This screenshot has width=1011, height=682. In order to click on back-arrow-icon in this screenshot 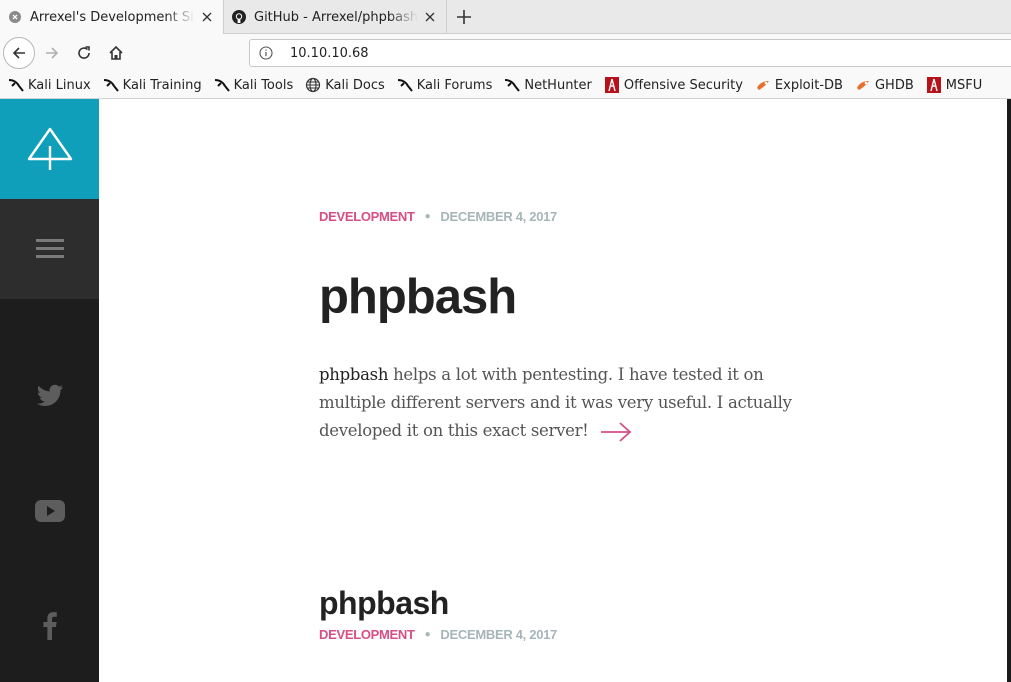, I will do `click(18, 53)`.